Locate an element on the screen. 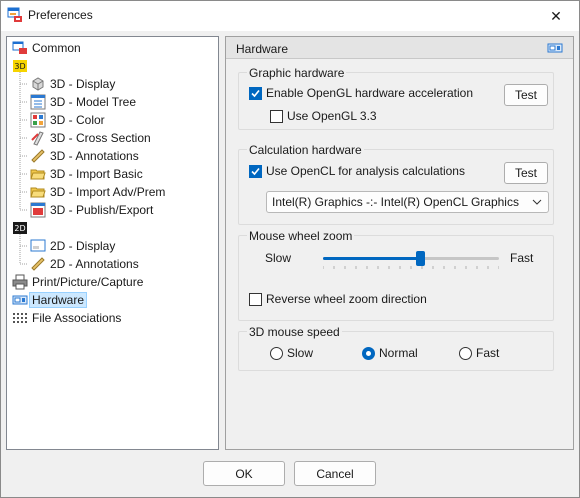 The height and width of the screenshot is (498, 580). cube-icon is located at coordinates (38, 84).